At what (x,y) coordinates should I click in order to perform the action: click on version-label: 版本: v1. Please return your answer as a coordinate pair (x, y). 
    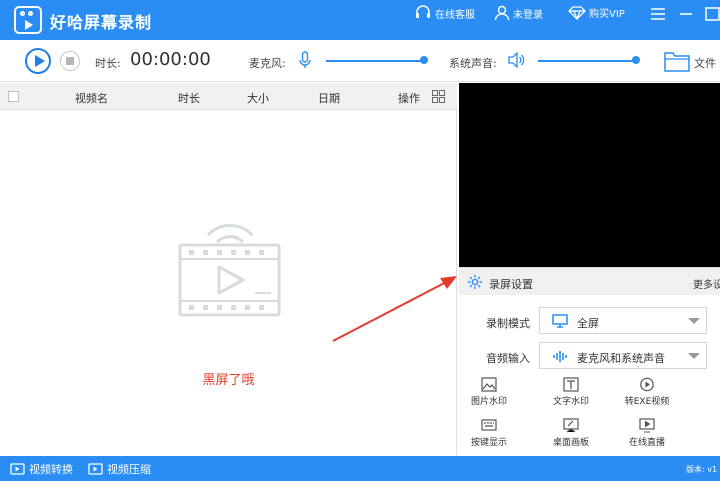
    Looking at the image, I should click on (702, 469).